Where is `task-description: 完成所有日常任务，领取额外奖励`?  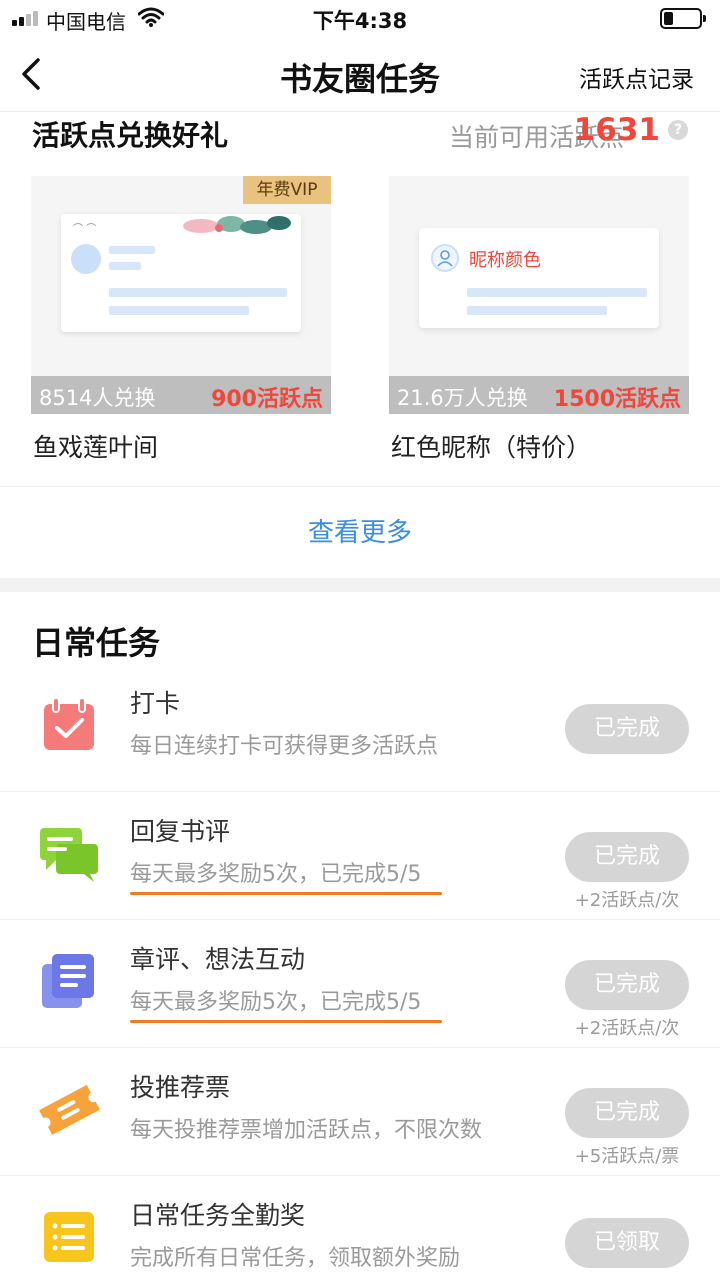
task-description: 完成所有日常任务，领取额外奖励 is located at coordinates (295, 1258).